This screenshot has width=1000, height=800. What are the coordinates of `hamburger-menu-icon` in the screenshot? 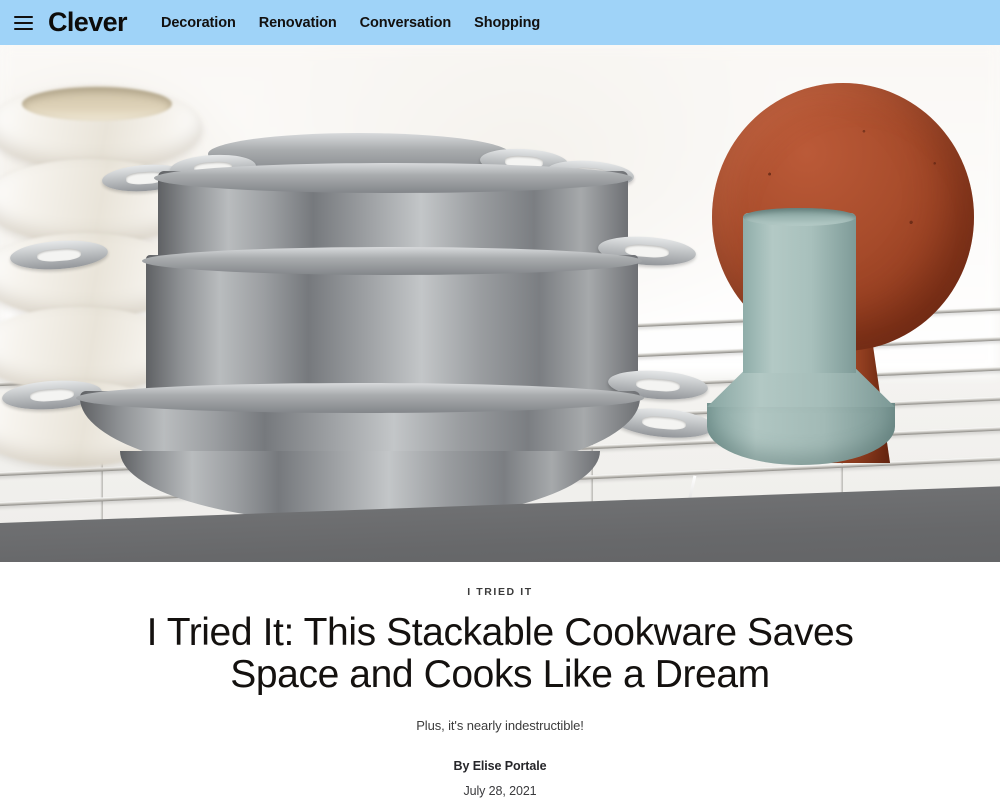 It's located at (23, 23).